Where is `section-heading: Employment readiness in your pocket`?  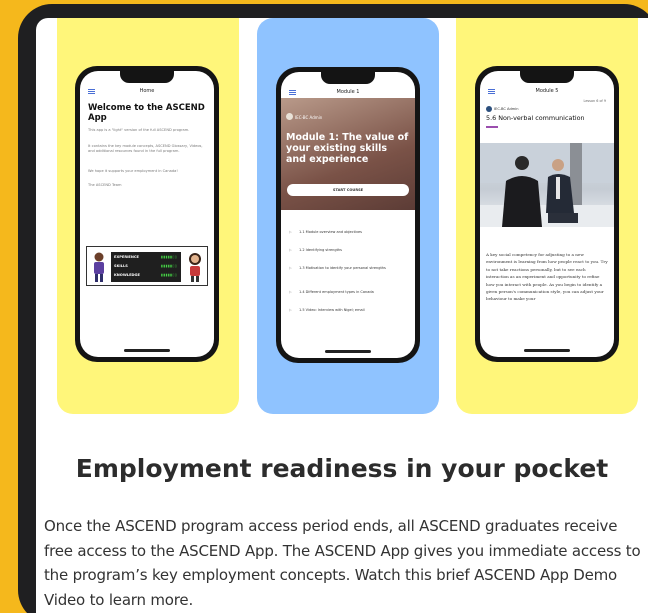
section-heading: Employment readiness in your pocket is located at coordinates (342, 468).